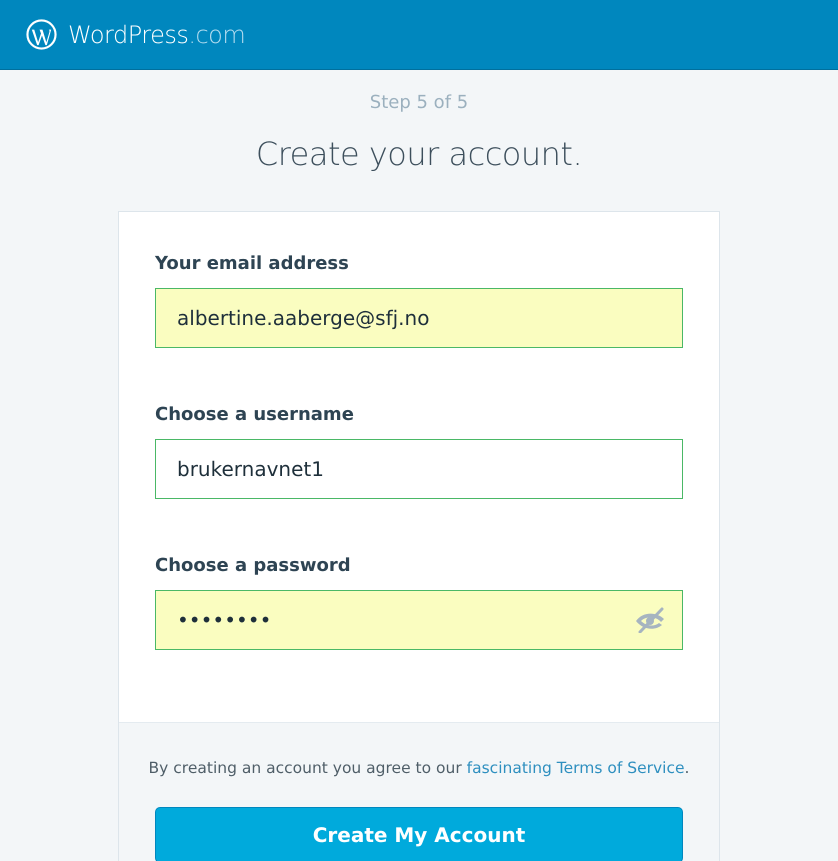 The height and width of the screenshot is (861, 838). What do you see at coordinates (419, 768) in the screenshot?
I see `terms-text: By creating an account you agree to our fascinating Terms of Service.` at bounding box center [419, 768].